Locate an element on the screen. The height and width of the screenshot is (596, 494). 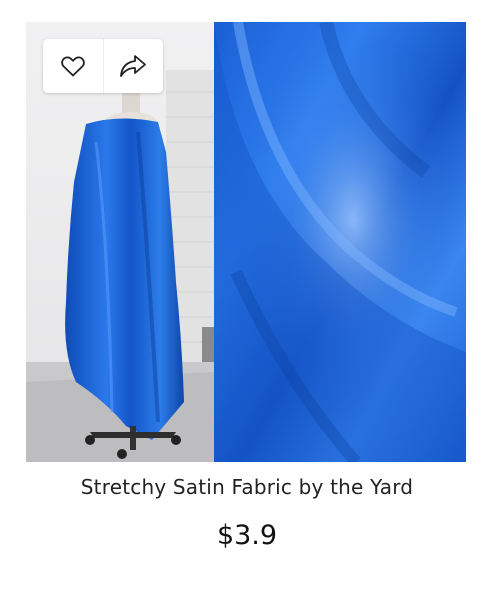
share-icon is located at coordinates (133, 66).